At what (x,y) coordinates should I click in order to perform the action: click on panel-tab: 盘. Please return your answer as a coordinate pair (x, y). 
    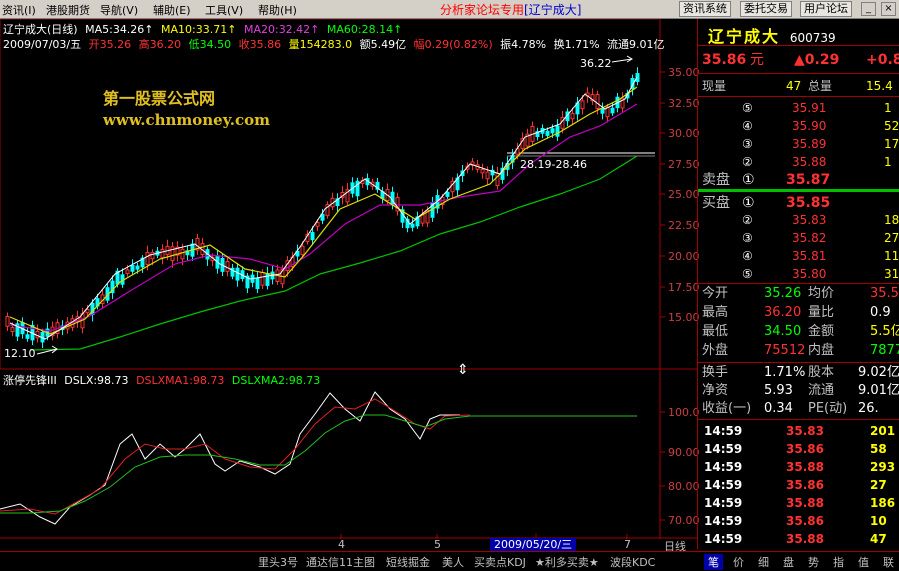
    Looking at the image, I should click on (788, 562).